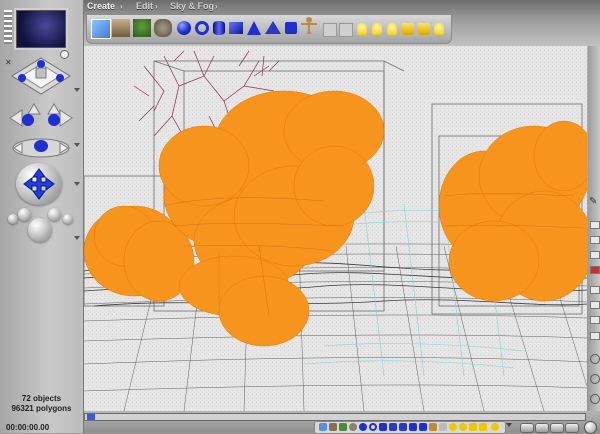 This screenshot has width=600, height=434. Describe the element at coordinates (595, 225) in the screenshot. I see `material-button` at that location.